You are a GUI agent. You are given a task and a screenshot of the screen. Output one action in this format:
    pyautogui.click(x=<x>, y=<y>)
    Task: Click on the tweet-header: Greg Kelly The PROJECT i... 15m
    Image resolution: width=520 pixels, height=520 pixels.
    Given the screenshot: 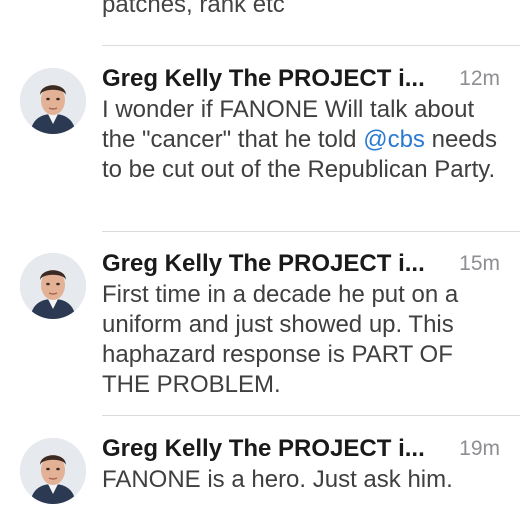 What is the action you would take?
    pyautogui.click(x=301, y=264)
    